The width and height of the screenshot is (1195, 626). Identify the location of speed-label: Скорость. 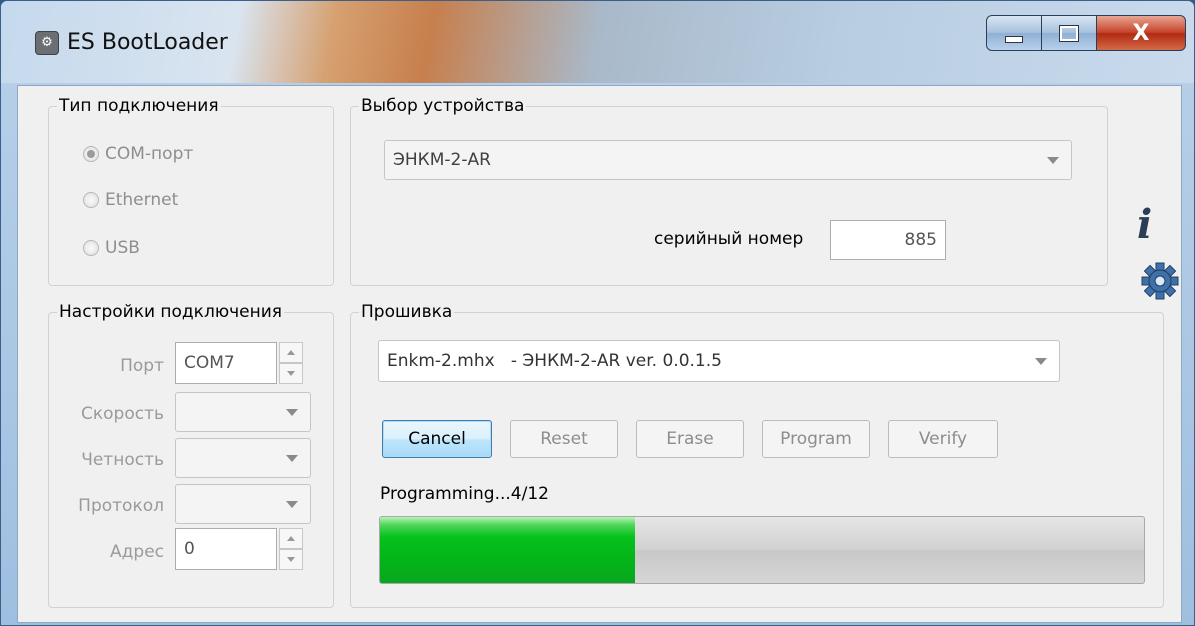
(122, 414).